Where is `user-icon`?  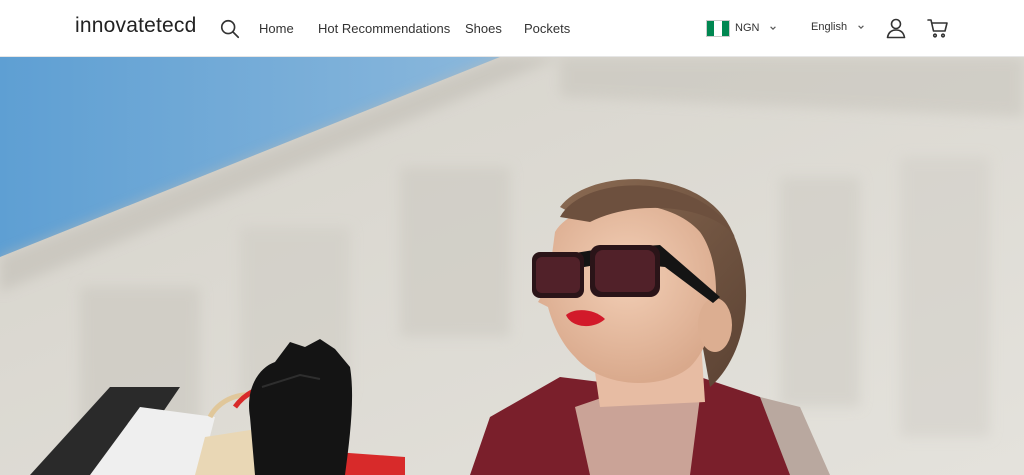
user-icon is located at coordinates (896, 28).